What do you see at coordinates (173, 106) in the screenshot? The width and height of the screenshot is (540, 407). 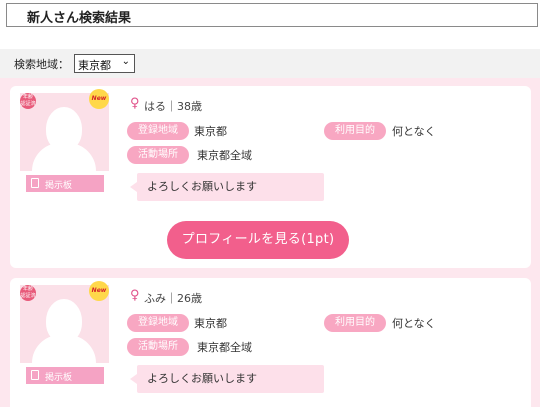 I see `user-name-age: はる｜38歳` at bounding box center [173, 106].